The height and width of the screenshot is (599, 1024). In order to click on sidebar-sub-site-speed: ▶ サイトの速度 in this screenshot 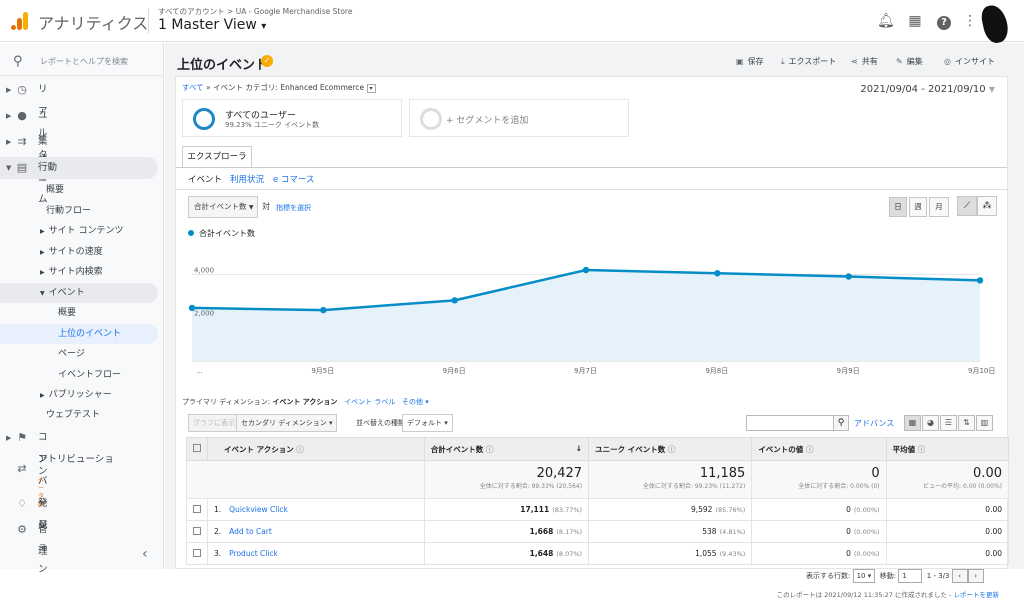, I will do `click(71, 252)`.